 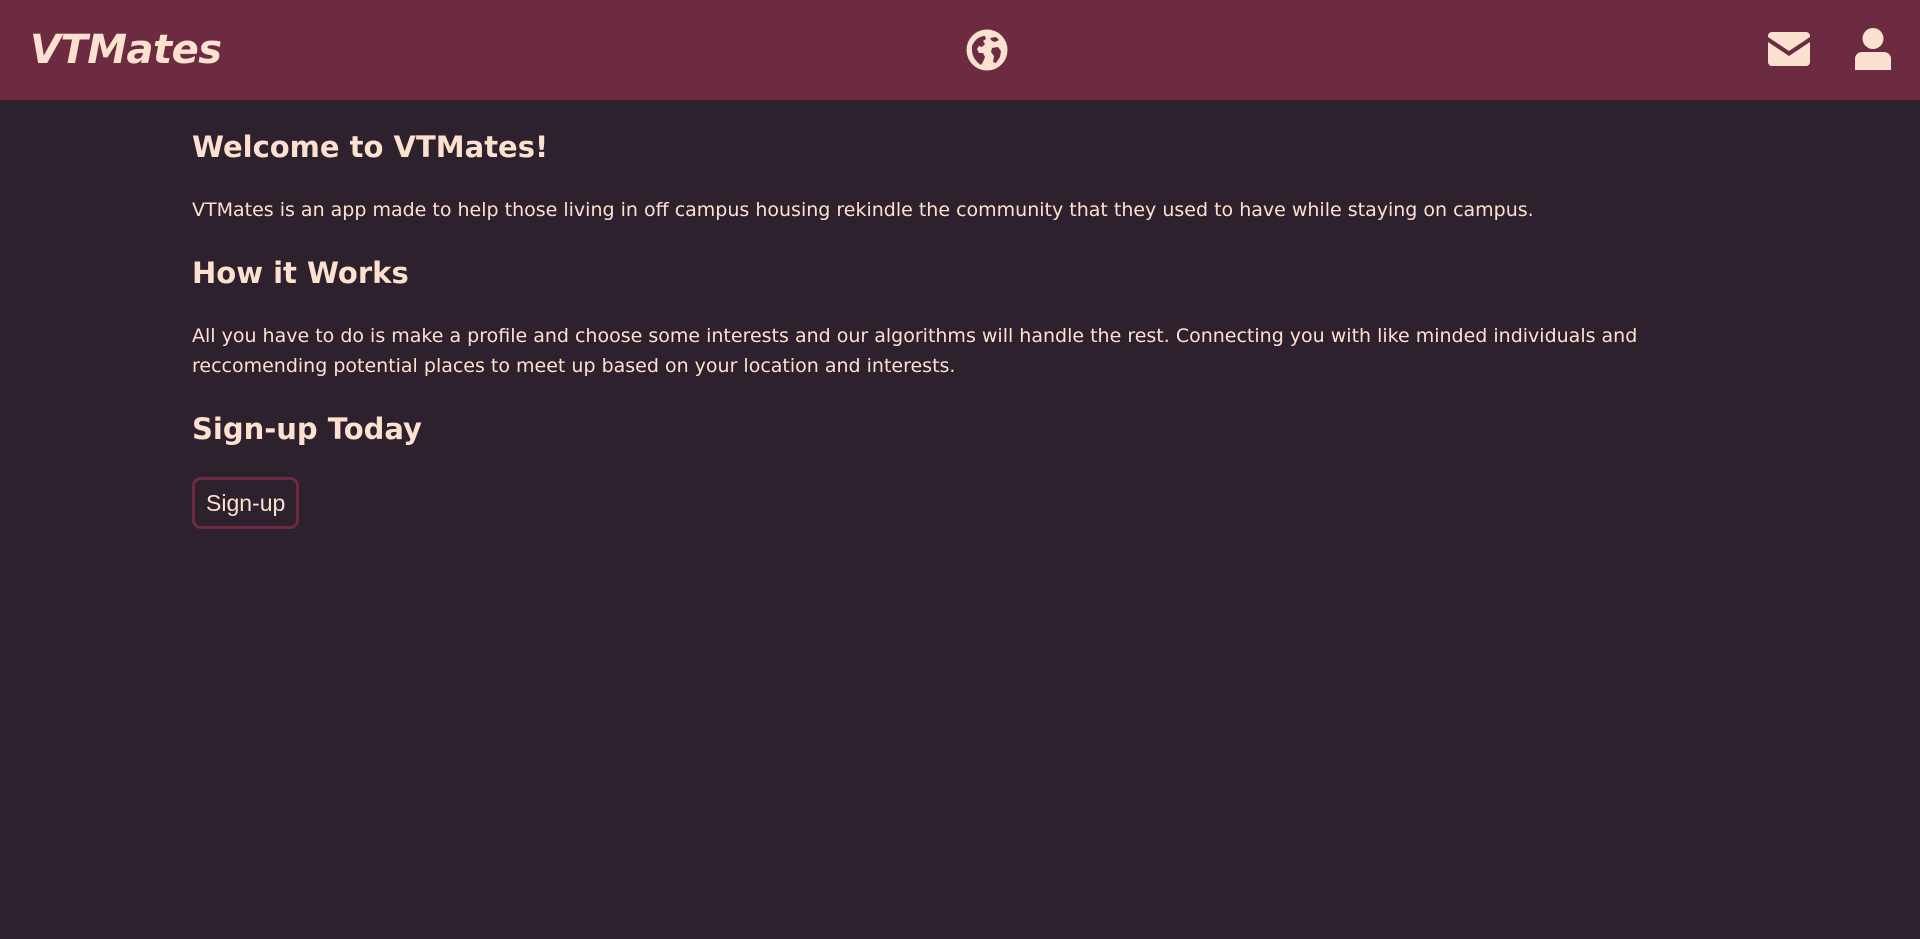 I want to click on globe-icon, so click(x=987, y=50).